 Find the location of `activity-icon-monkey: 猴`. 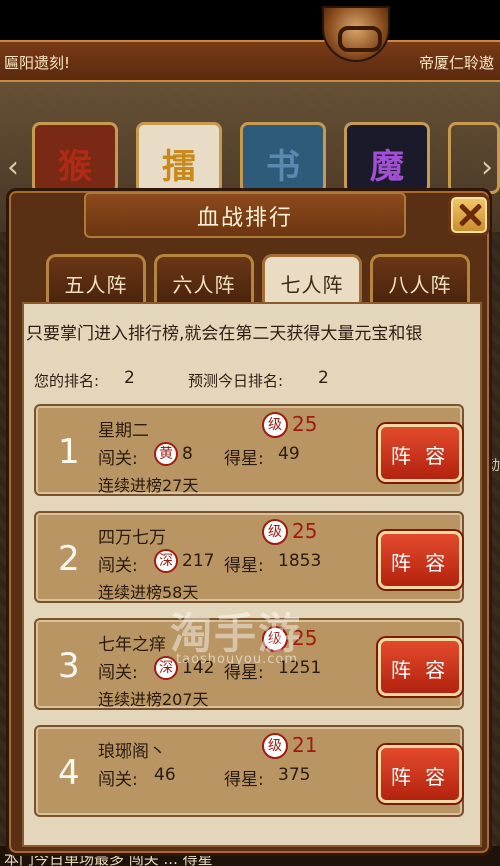

activity-icon-monkey: 猴 is located at coordinates (75, 158).